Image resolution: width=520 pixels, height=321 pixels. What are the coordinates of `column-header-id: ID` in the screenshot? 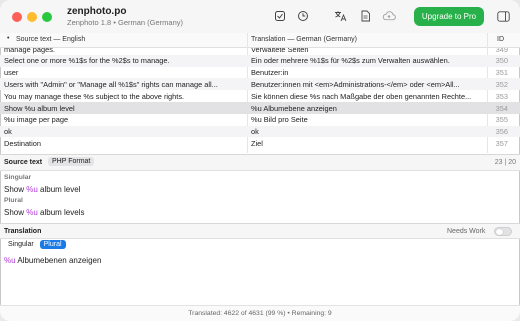 It's located at (500, 39).